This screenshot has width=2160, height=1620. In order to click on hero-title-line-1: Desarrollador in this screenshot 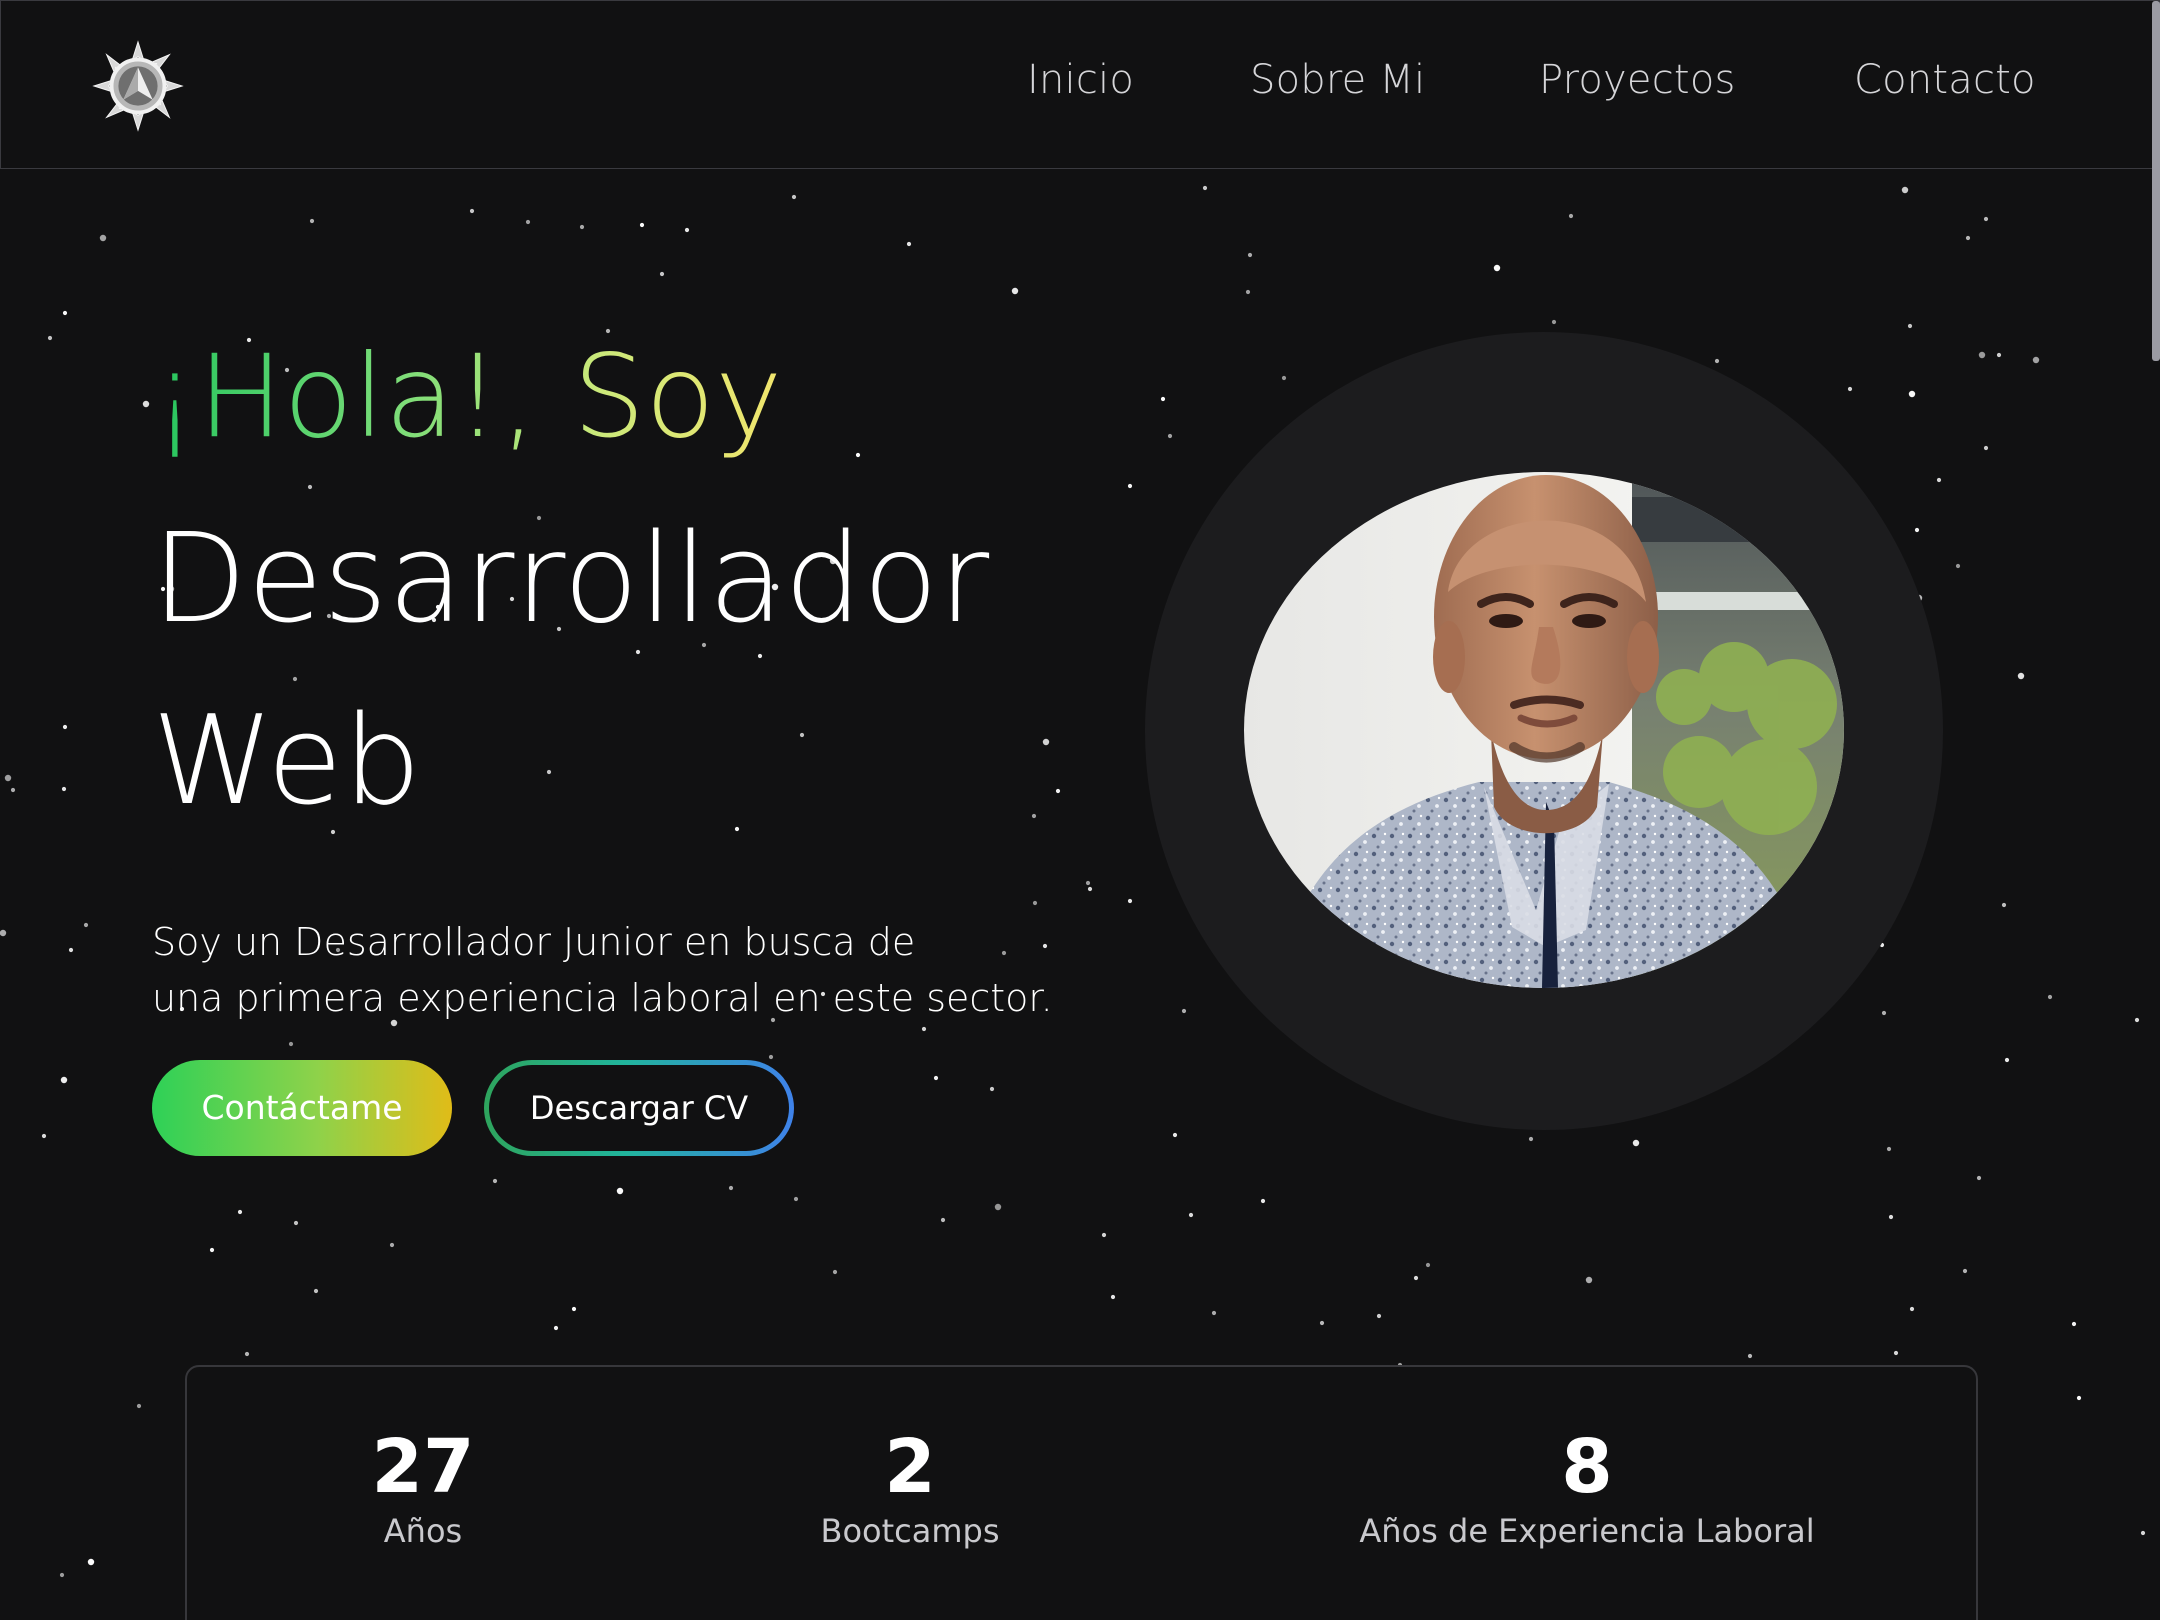, I will do `click(571, 579)`.